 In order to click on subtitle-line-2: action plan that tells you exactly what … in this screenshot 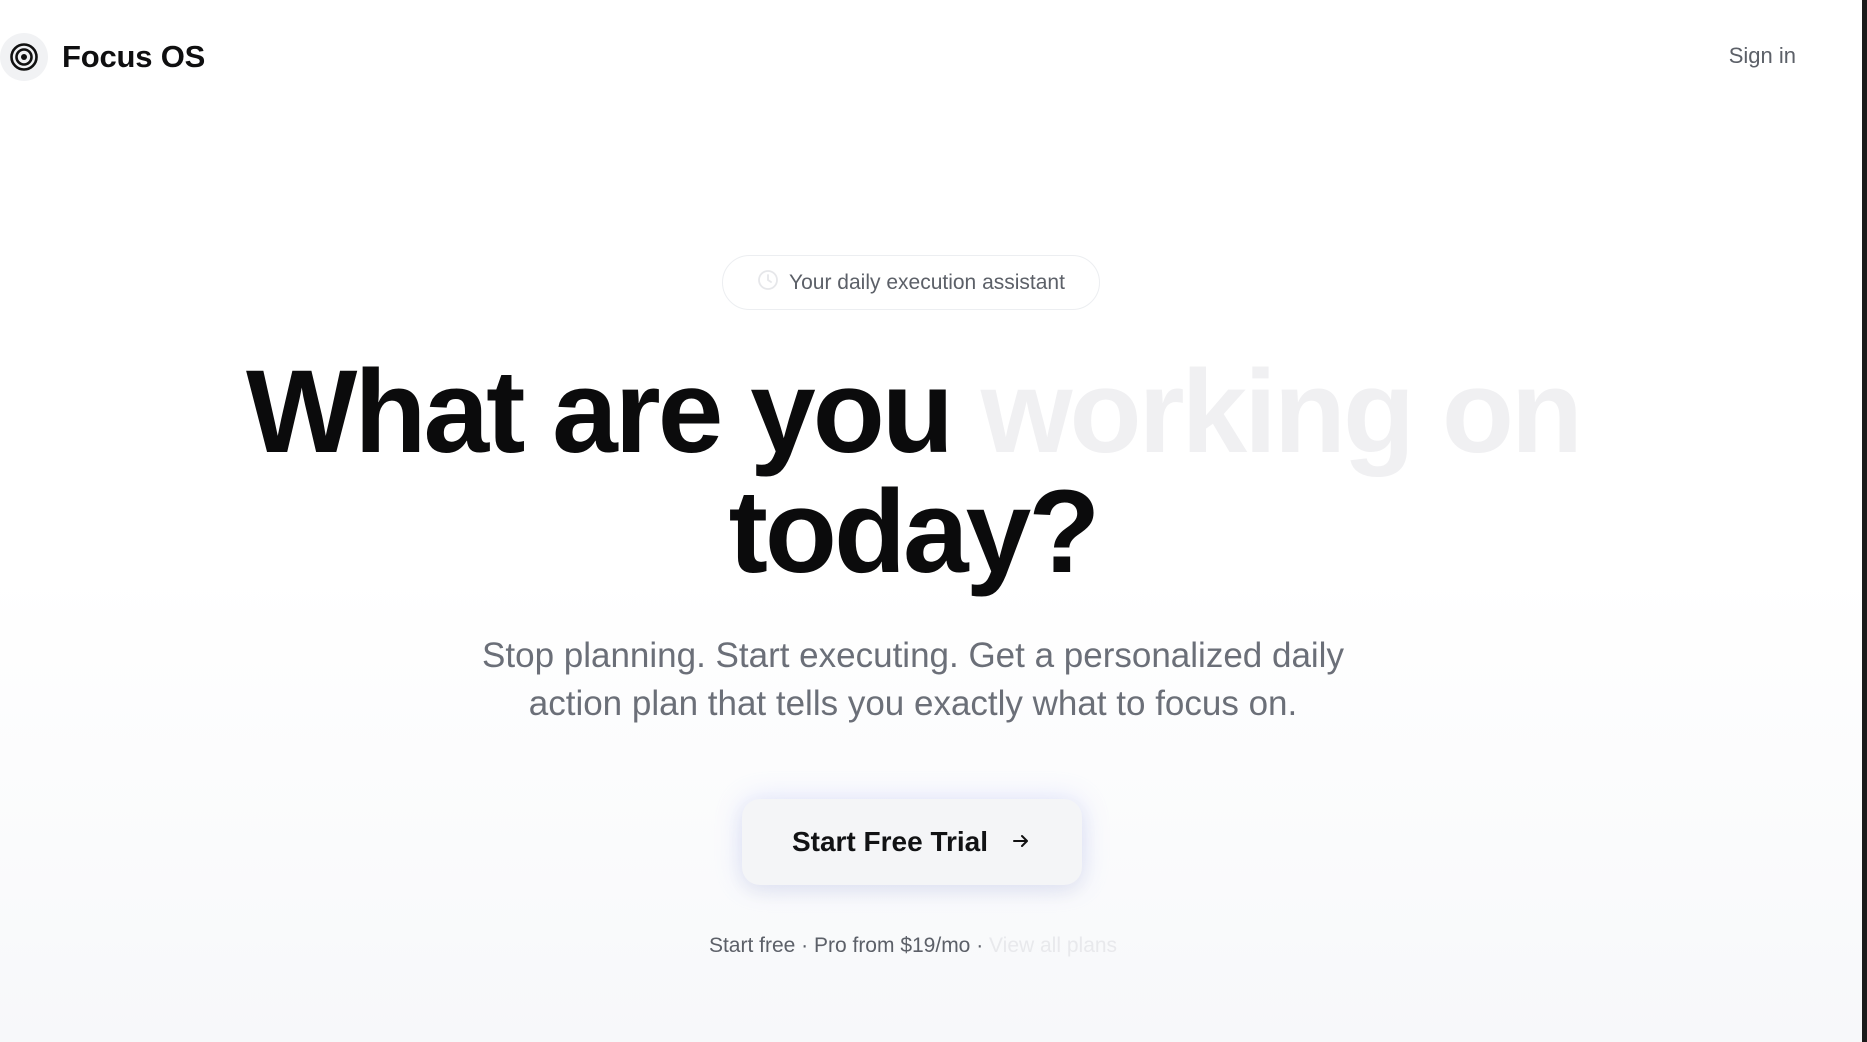, I will do `click(913, 703)`.